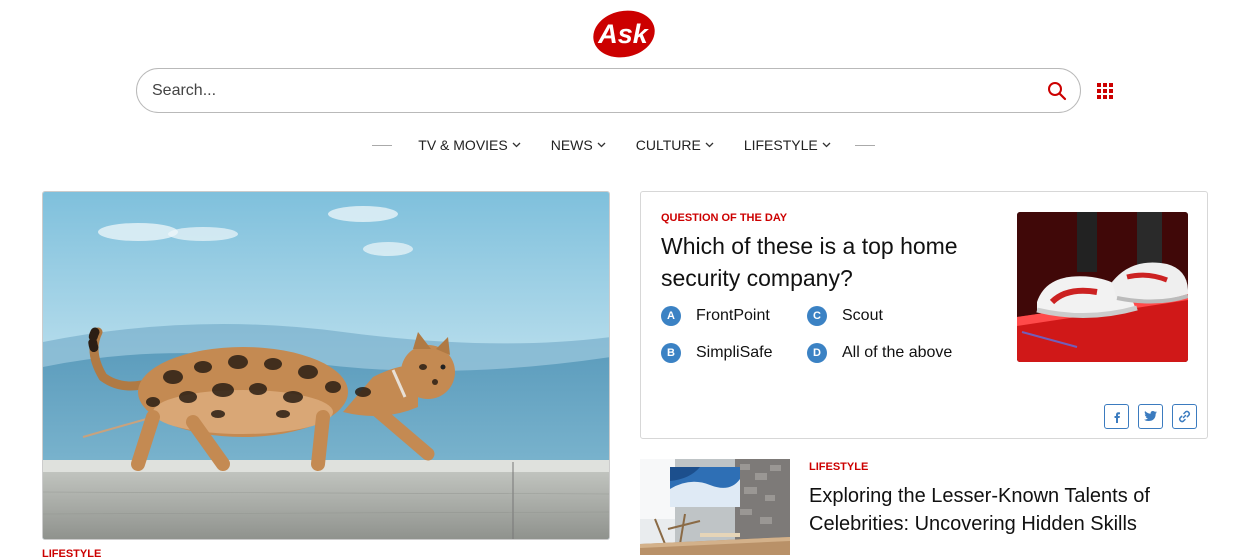 Image resolution: width=1247 pixels, height=560 pixels. Describe the element at coordinates (1105, 91) in the screenshot. I see `apps-grid-icon` at that location.